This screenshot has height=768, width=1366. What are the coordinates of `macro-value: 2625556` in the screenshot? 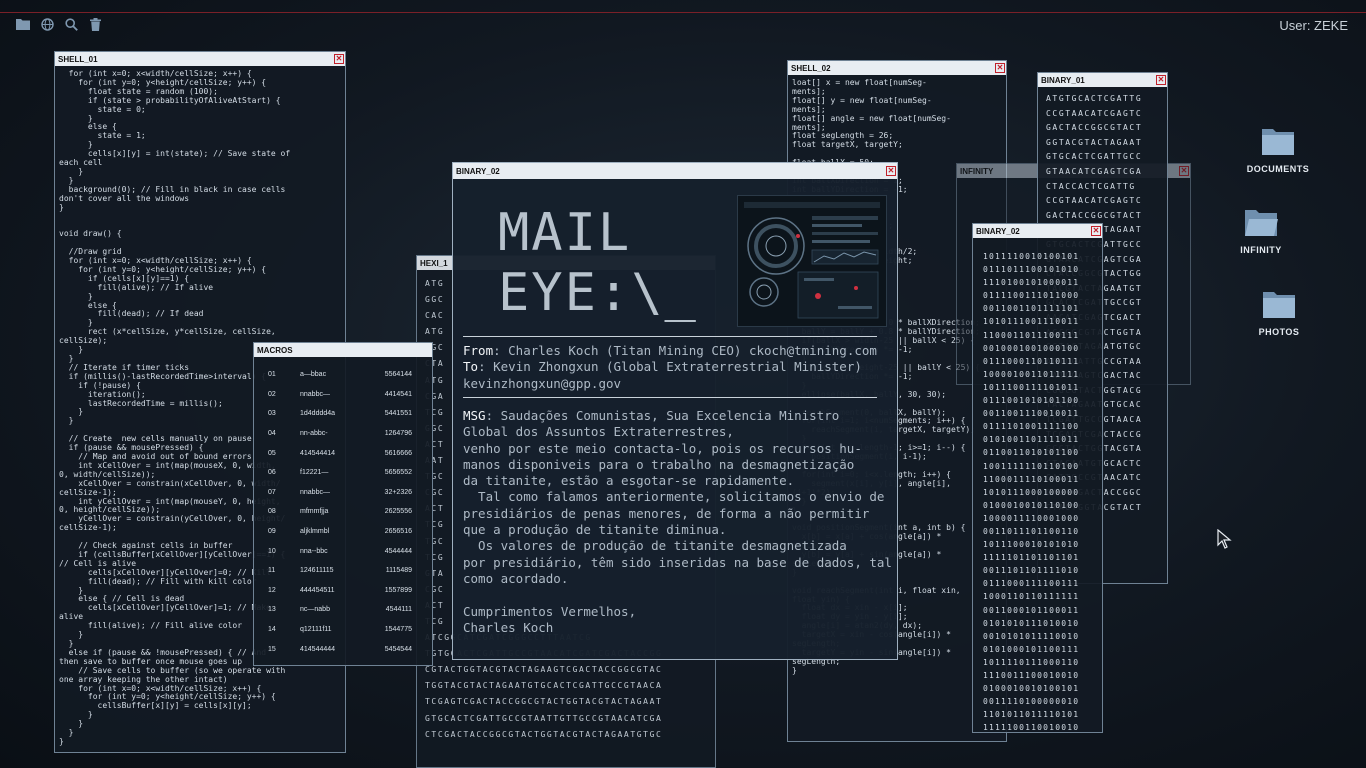 It's located at (398, 512).